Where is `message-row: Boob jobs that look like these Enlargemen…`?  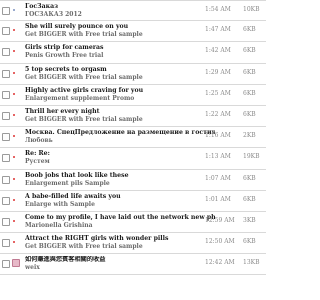
message-row: Boob jobs that look like these Enlargemen… is located at coordinates (133, 180).